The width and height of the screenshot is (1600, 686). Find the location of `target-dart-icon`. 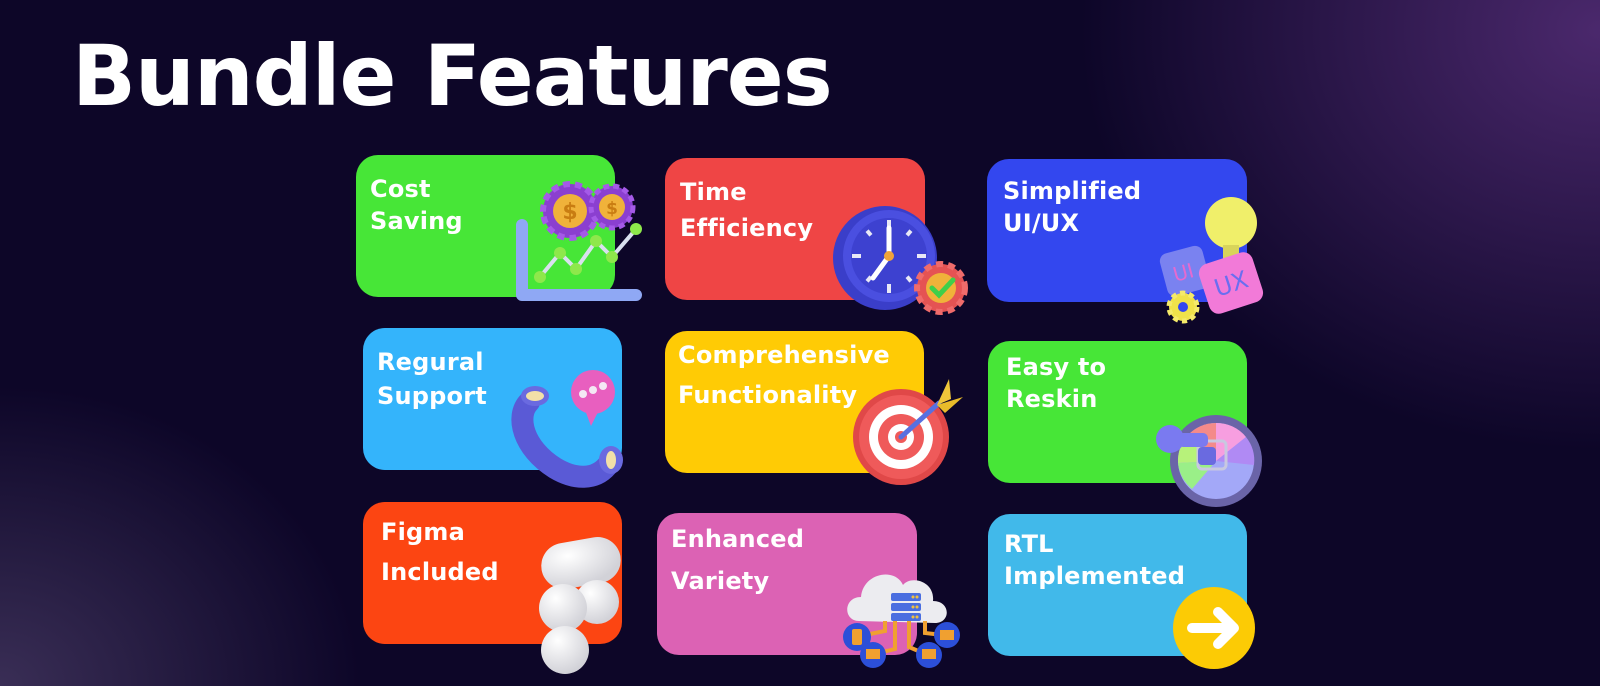

target-dart-icon is located at coordinates (911, 430).